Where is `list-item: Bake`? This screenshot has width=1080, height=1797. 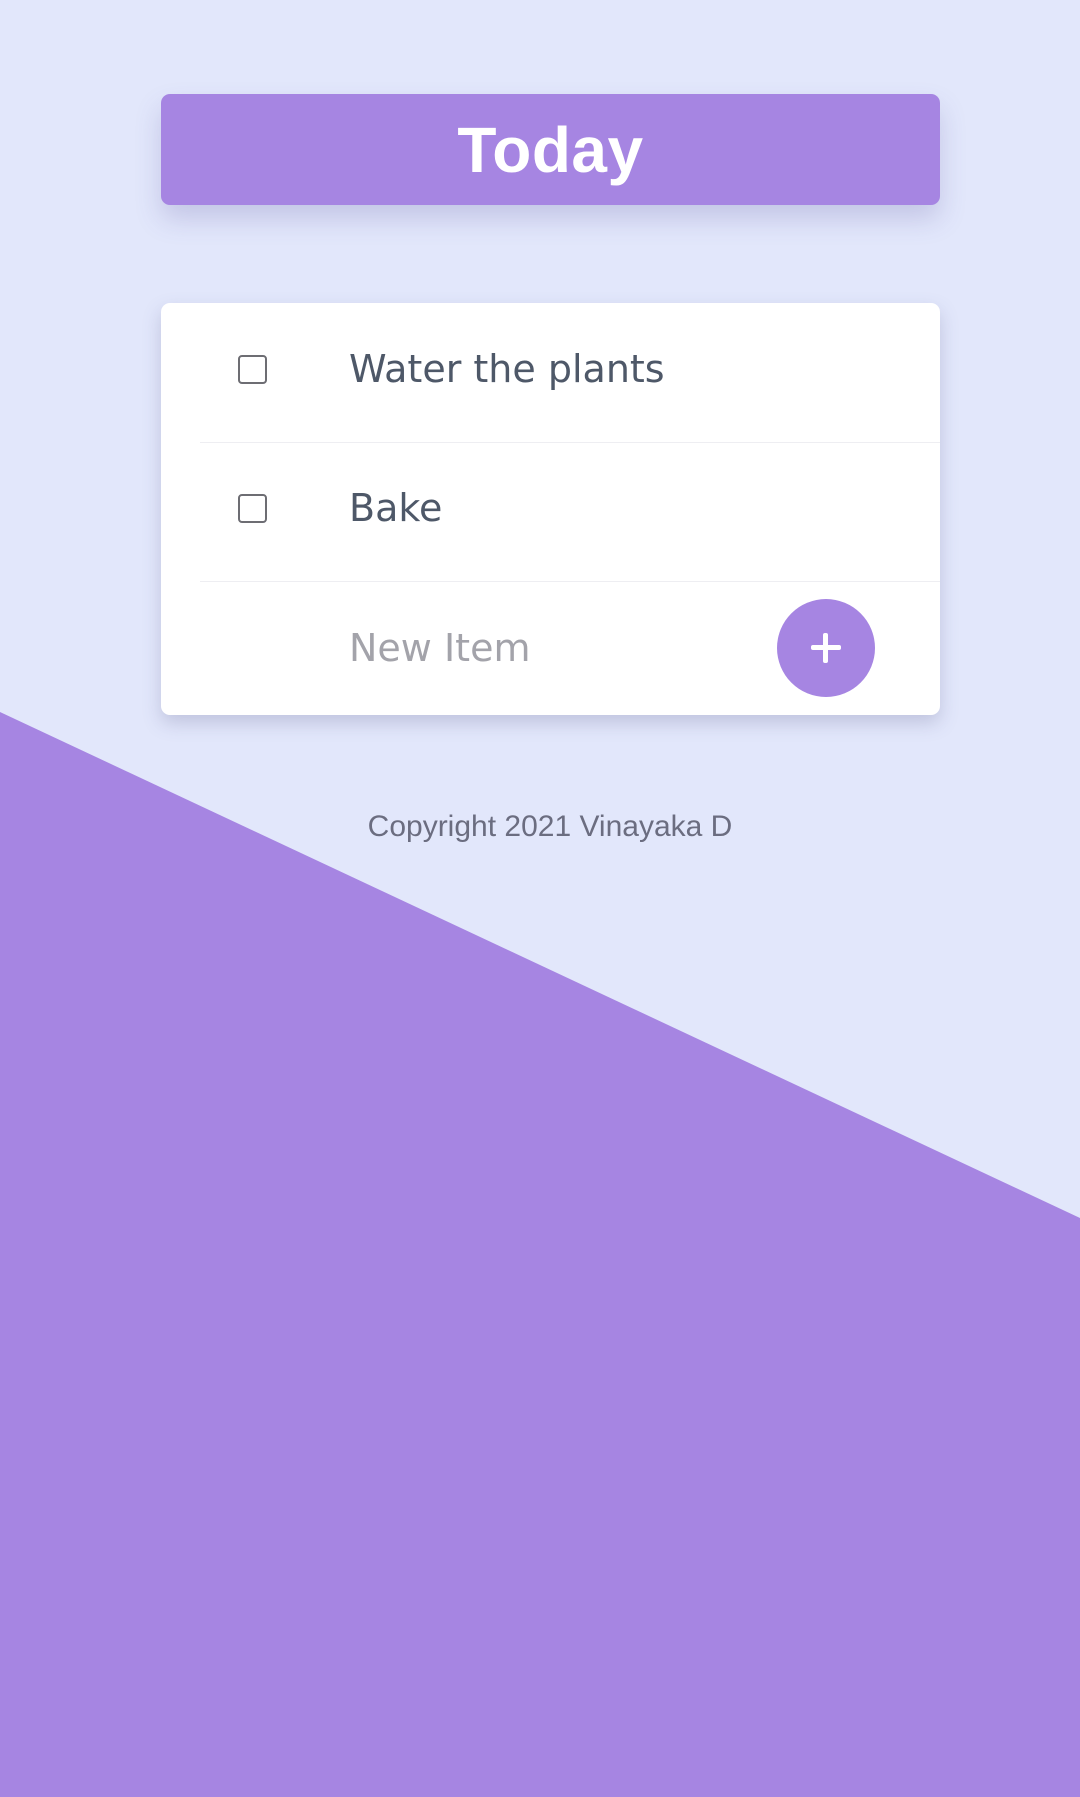 list-item: Bake is located at coordinates (570, 512).